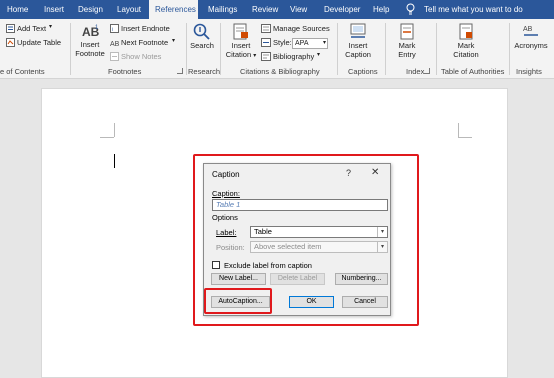 The height and width of the screenshot is (378, 554). Describe the element at coordinates (238, 50) in the screenshot. I see `insert-citation-label: Insert Citation` at that location.